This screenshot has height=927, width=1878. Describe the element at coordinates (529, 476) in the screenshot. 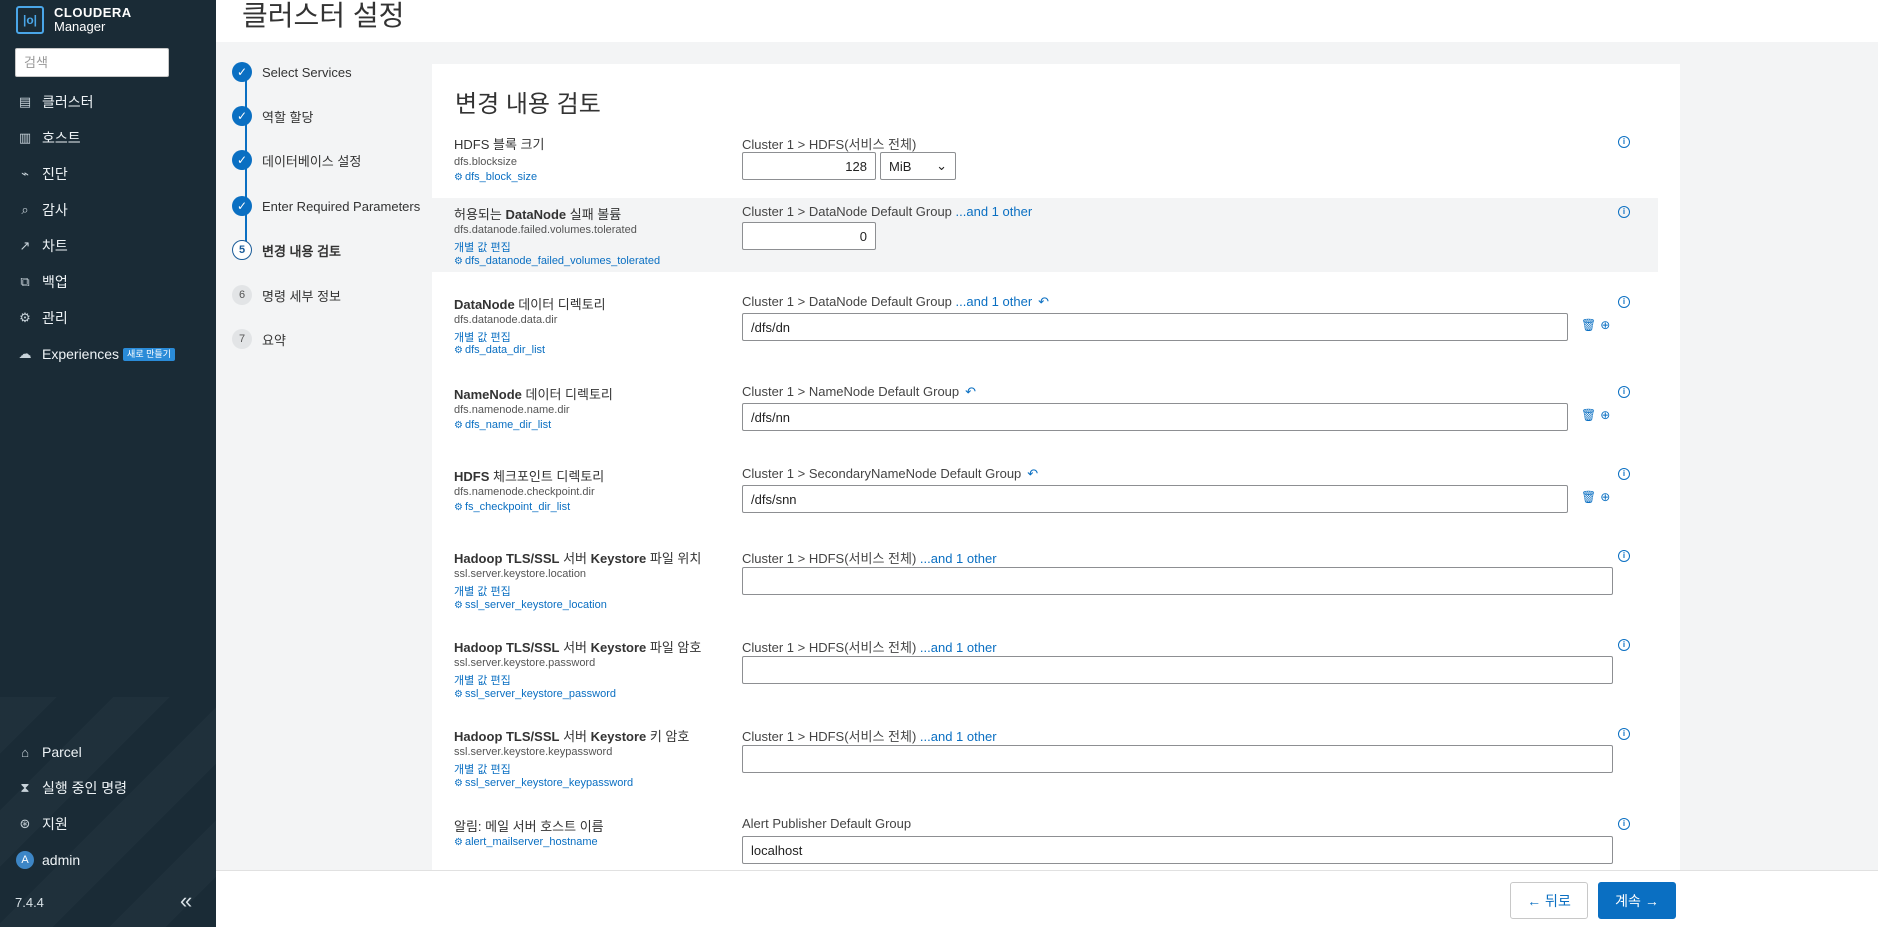

I see `config-label: HDFS 체크포인트 디렉토리` at that location.